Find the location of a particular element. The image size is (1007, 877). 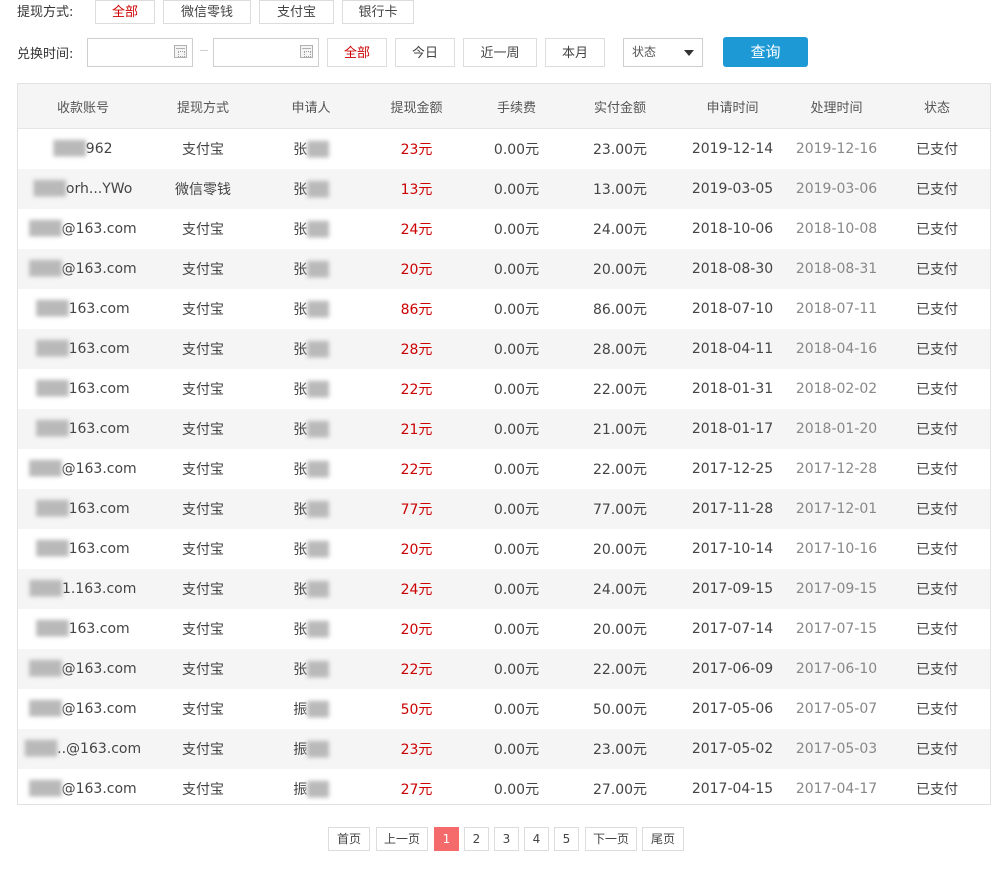

cell-paid: 23.00元 is located at coordinates (620, 150).